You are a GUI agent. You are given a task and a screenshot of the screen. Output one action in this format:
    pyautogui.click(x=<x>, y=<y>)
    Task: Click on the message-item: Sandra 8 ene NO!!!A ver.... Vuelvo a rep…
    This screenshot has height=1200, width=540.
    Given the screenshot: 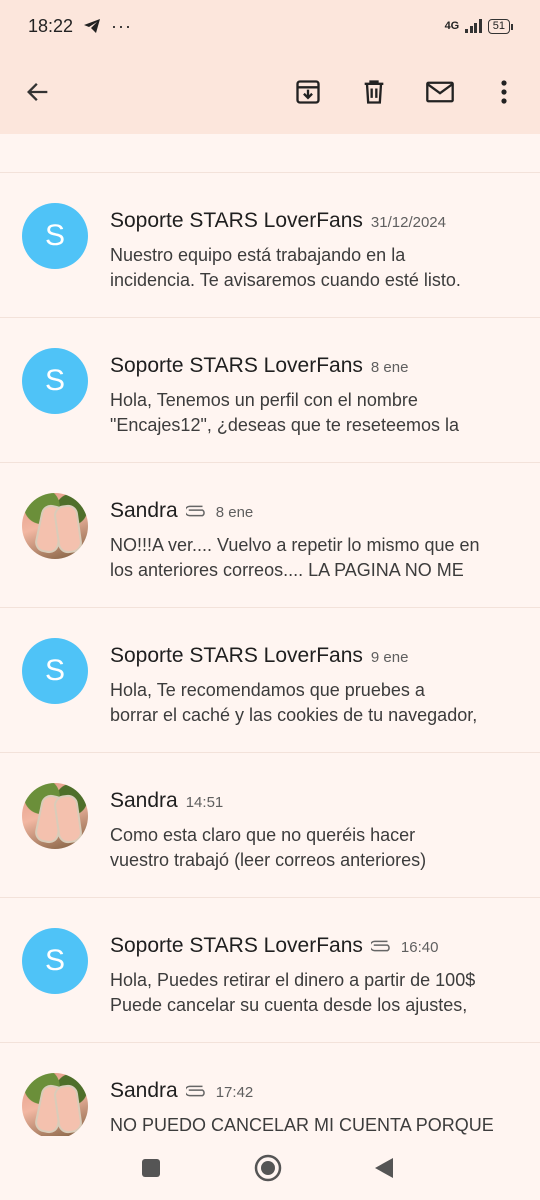 What is the action you would take?
    pyautogui.click(x=270, y=535)
    